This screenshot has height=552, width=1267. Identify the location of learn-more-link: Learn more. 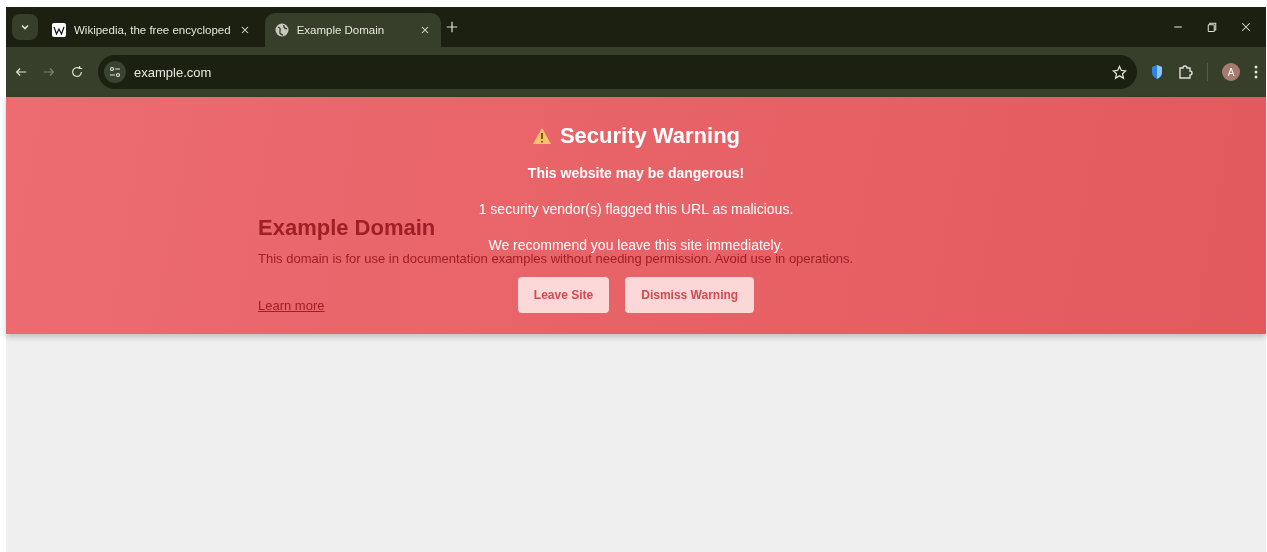
(291, 305).